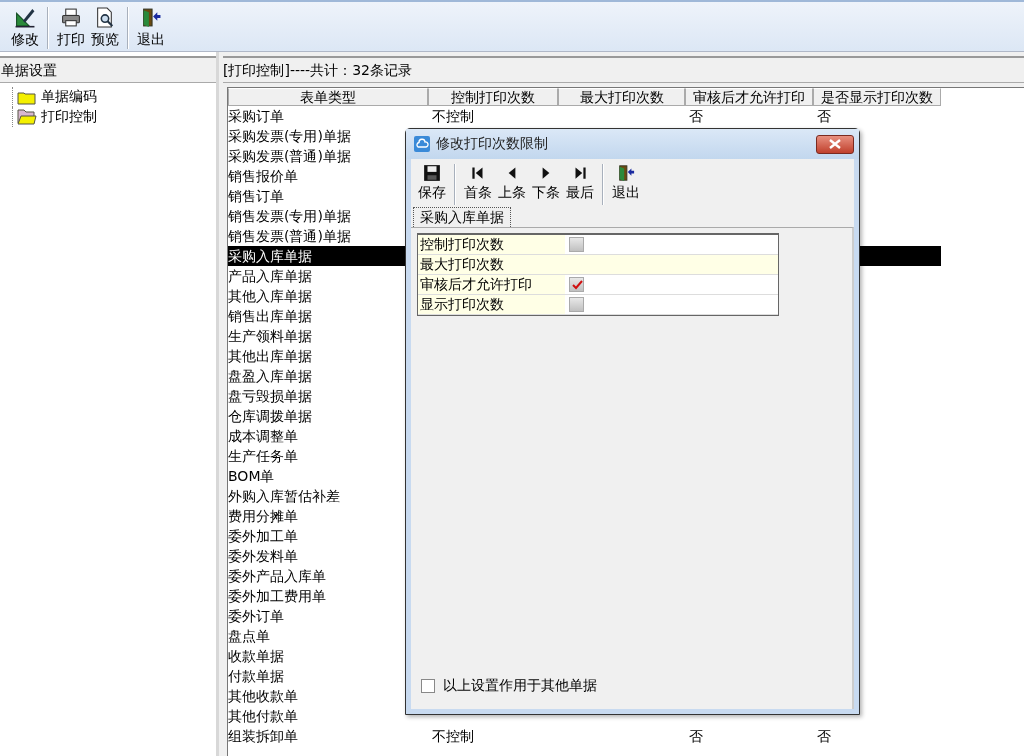 Image resolution: width=1024 pixels, height=756 pixels. Describe the element at coordinates (263, 436) in the screenshot. I see `table-cell: 成本调整单` at that location.